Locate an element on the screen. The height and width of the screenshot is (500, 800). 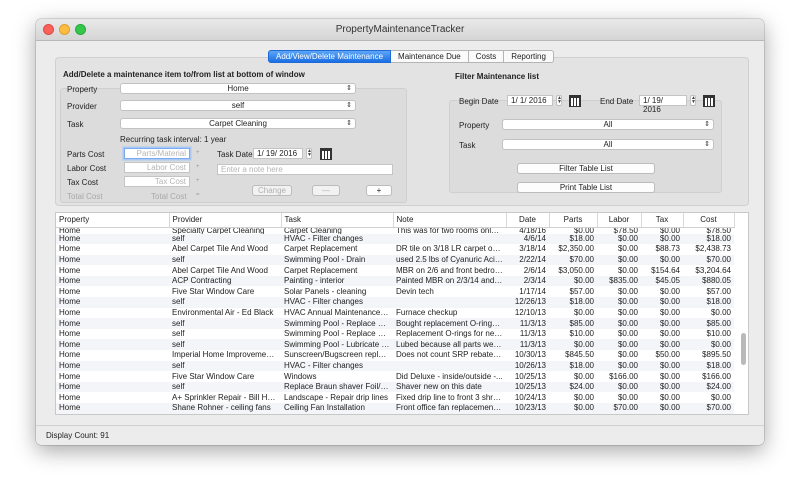
property-label: Property is located at coordinates (82, 89).